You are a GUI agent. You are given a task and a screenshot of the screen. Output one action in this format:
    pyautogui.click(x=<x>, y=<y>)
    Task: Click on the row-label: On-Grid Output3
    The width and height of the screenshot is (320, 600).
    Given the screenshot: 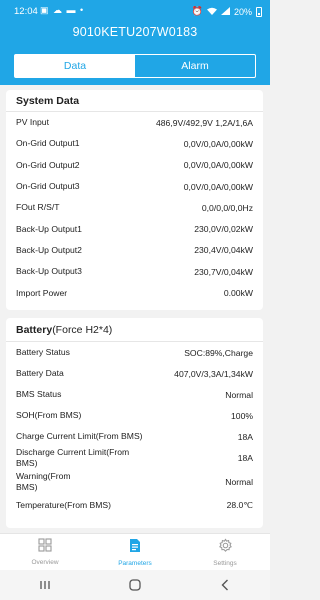 What is the action you would take?
    pyautogui.click(x=48, y=186)
    